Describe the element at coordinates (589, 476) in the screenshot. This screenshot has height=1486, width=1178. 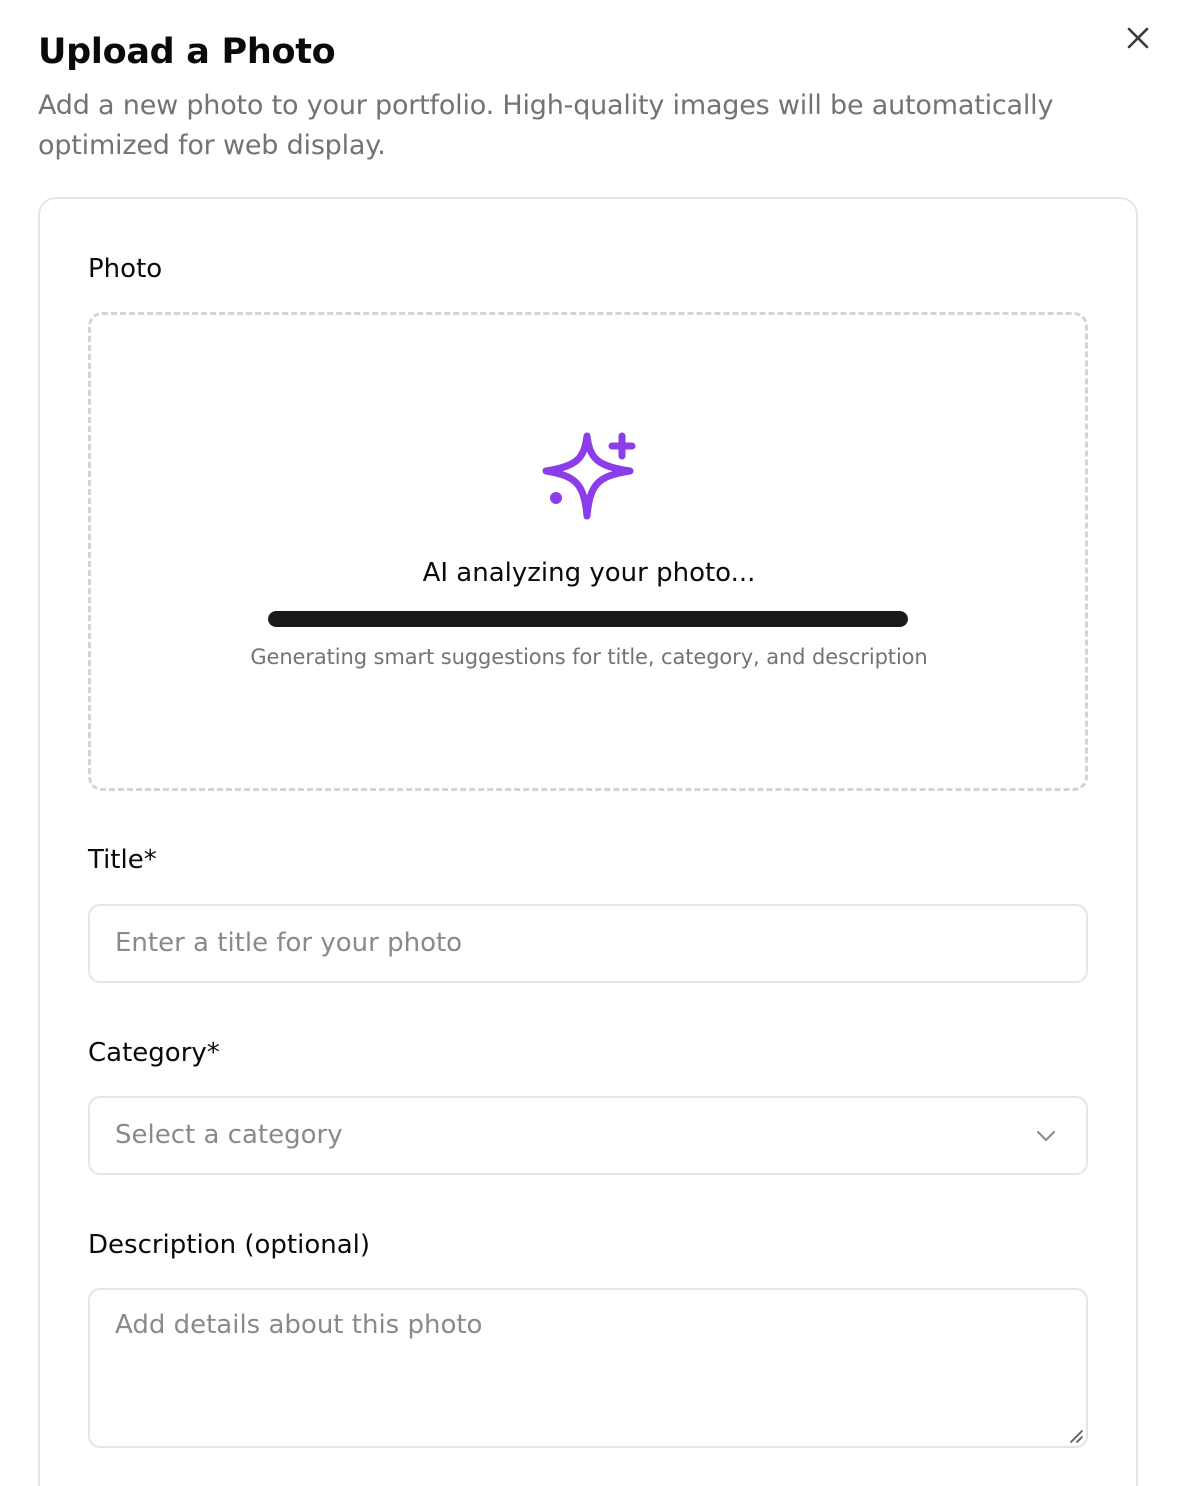
I see `sparkles-icon` at that location.